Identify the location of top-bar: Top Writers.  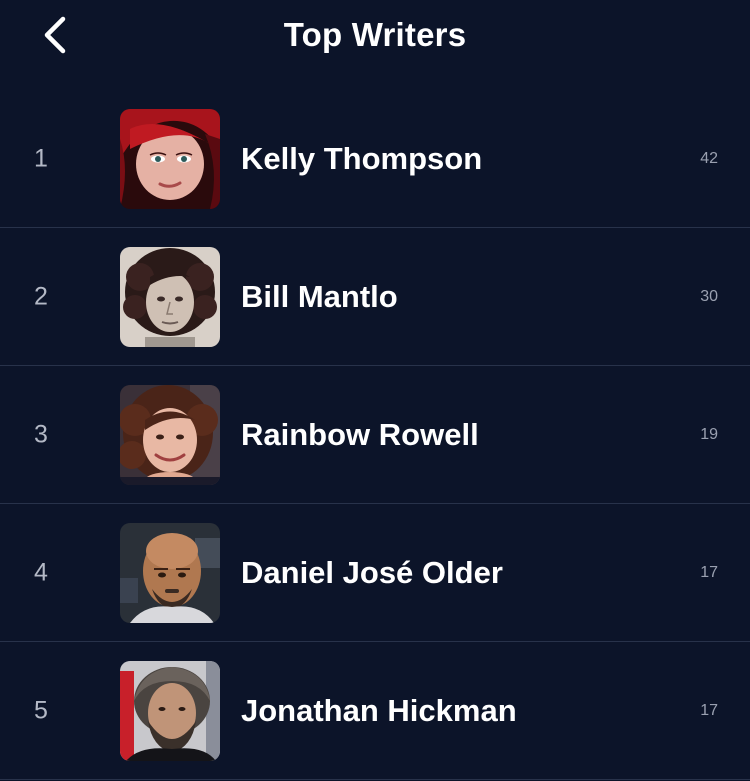
(375, 45).